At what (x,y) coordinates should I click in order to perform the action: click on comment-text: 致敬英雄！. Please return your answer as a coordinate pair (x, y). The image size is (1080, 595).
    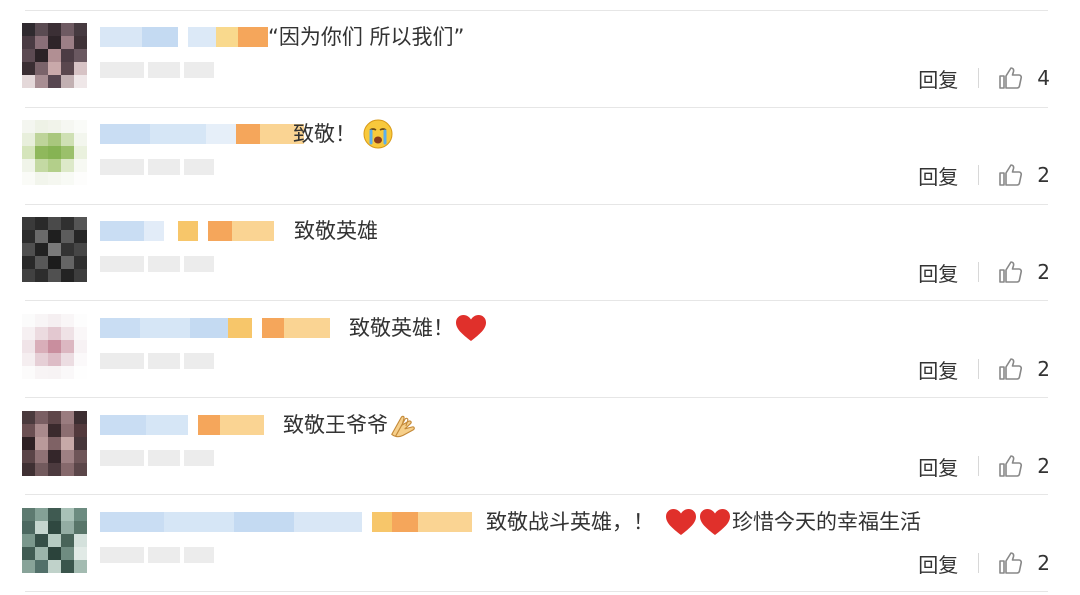
    Looking at the image, I should click on (418, 328).